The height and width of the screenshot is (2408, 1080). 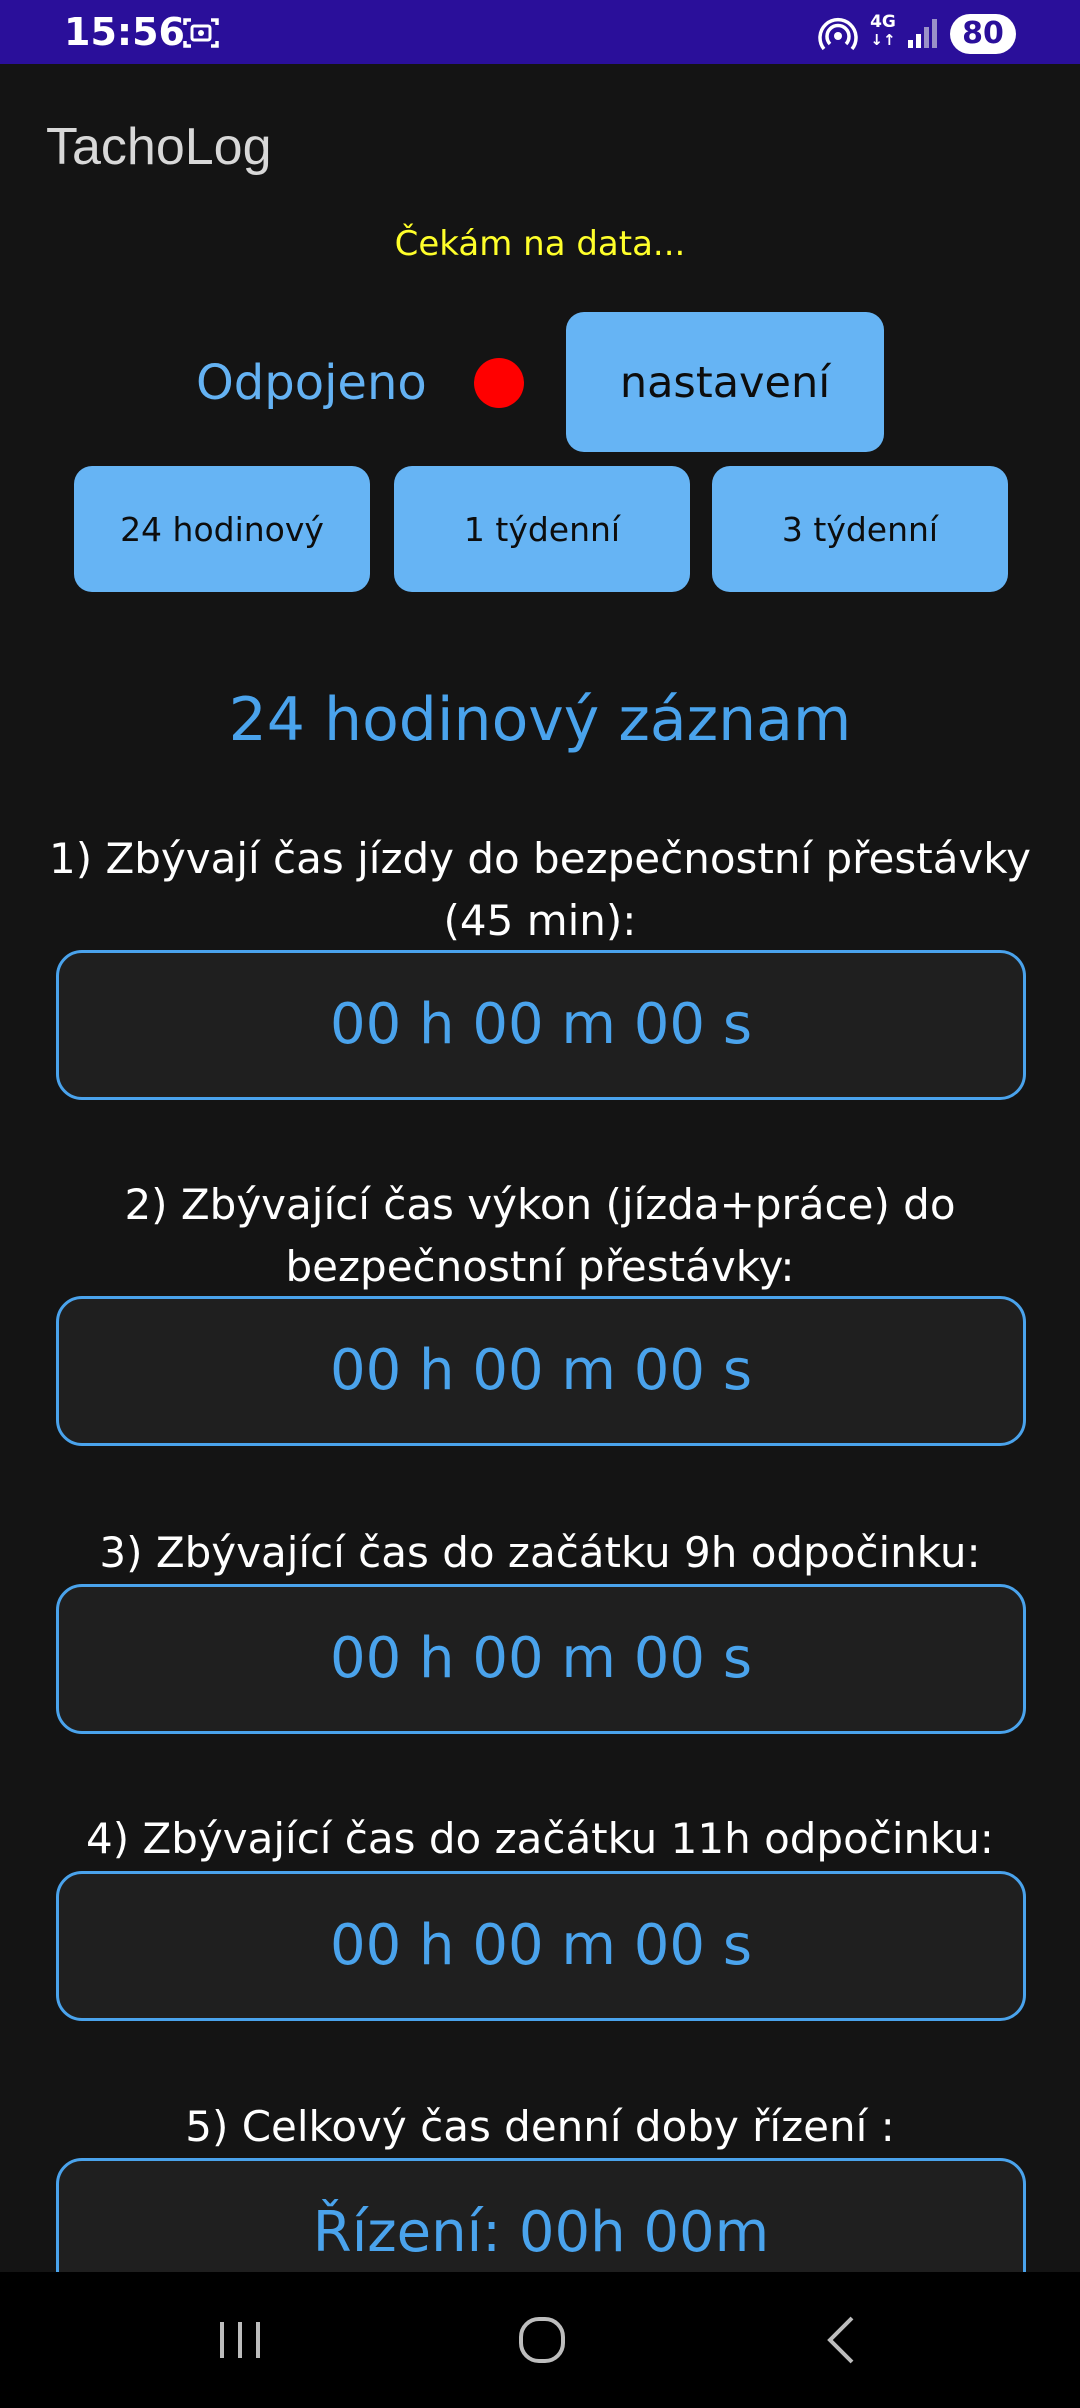 What do you see at coordinates (883, 22) in the screenshot?
I see `network-label: 4G` at bounding box center [883, 22].